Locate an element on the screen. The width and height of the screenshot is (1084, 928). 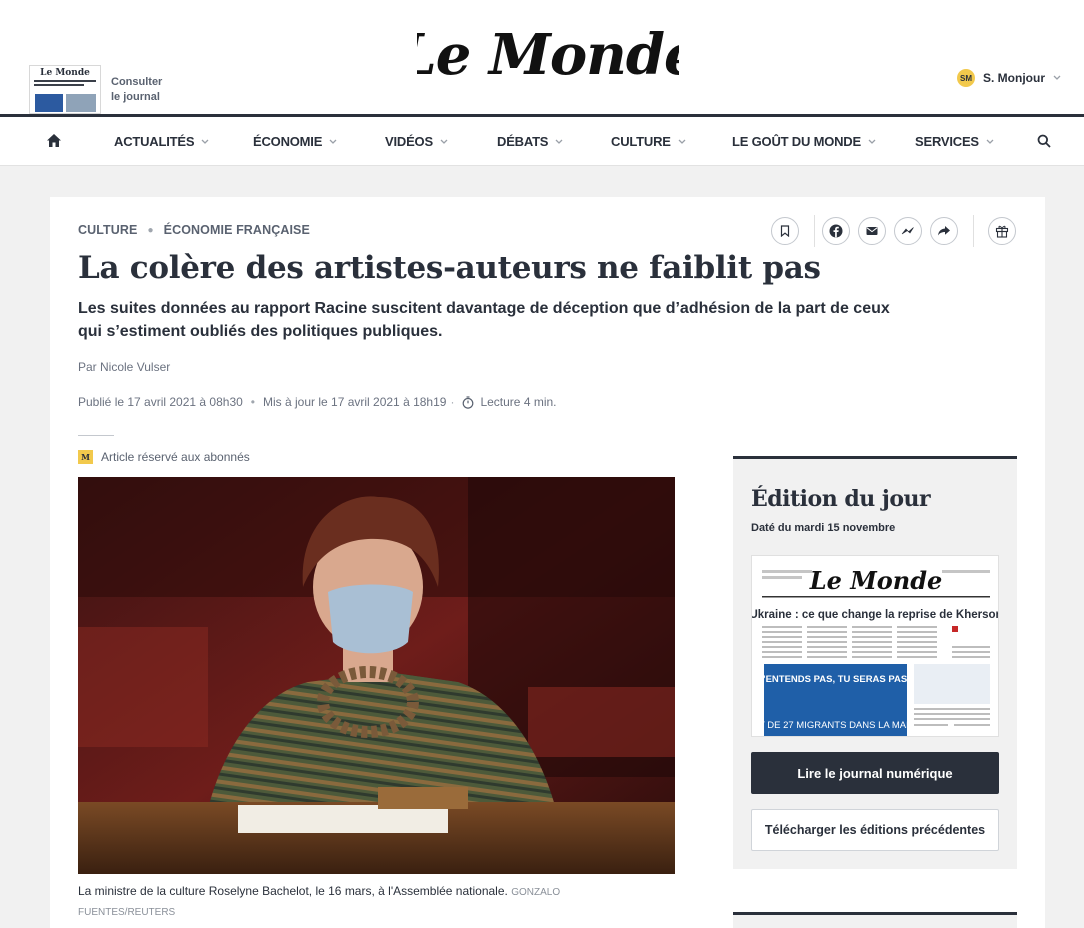
journal-thumbnail: Le Monde is located at coordinates (65, 89).